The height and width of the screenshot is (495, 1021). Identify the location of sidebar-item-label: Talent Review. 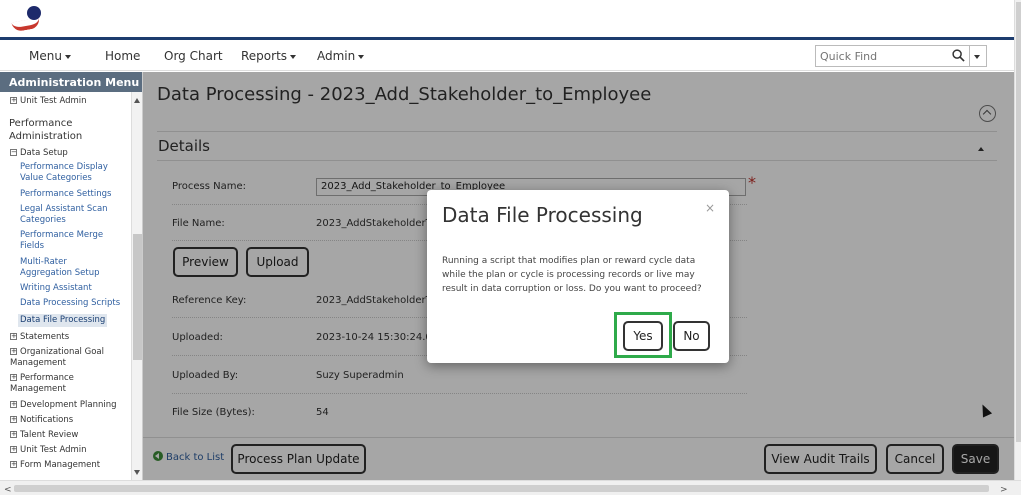
(49, 435).